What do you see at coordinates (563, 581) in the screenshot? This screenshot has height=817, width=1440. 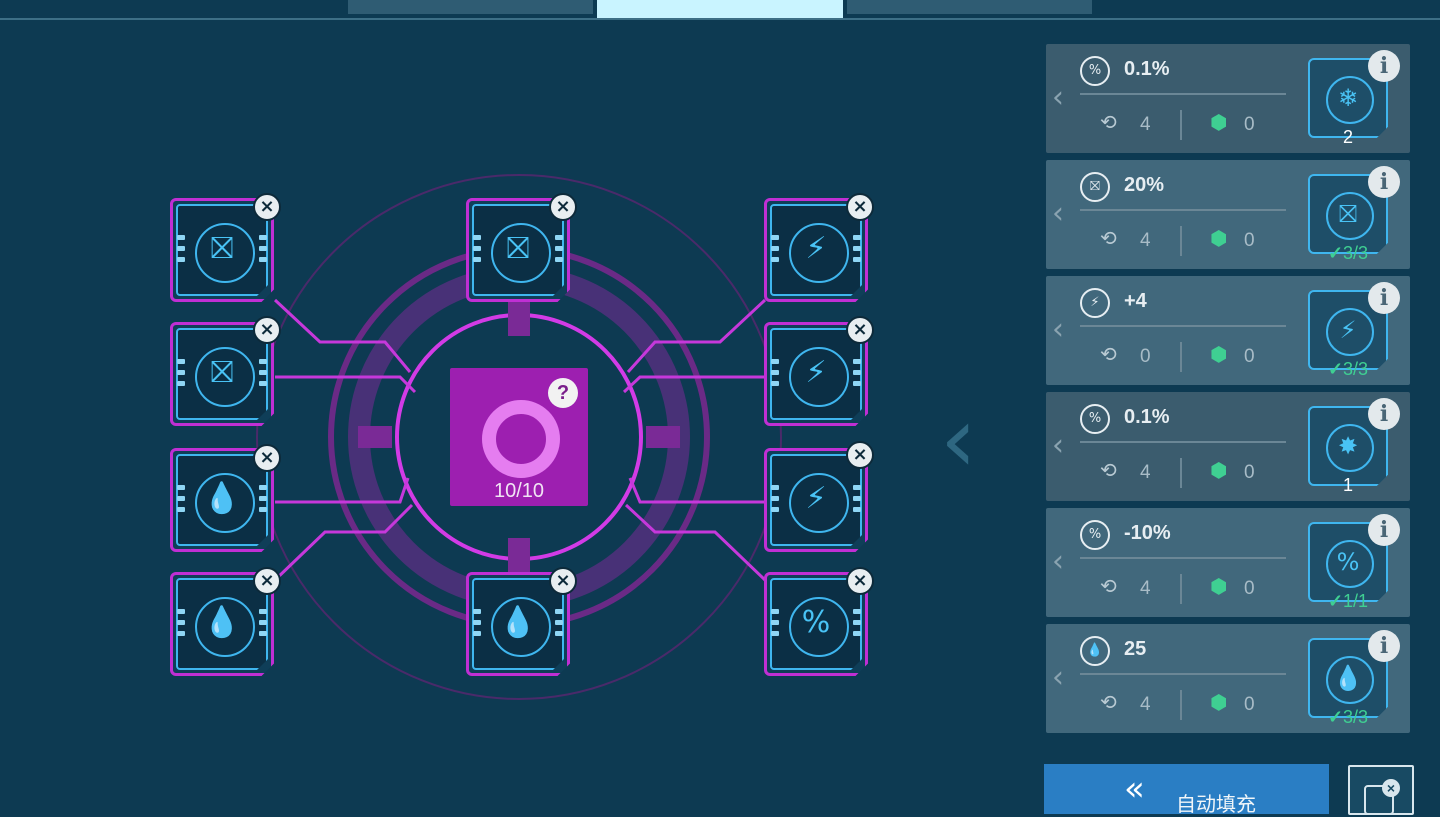 I see `remove-slot-6-button: ×` at bounding box center [563, 581].